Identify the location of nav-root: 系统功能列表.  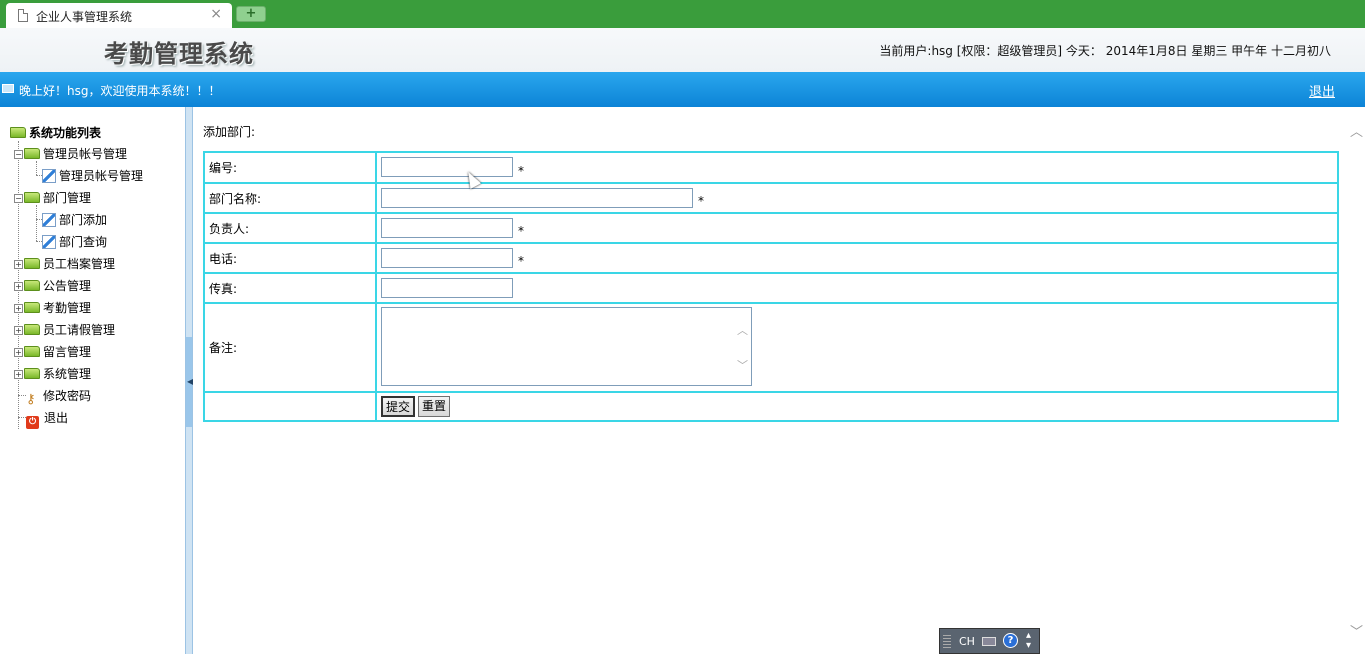
(55, 133).